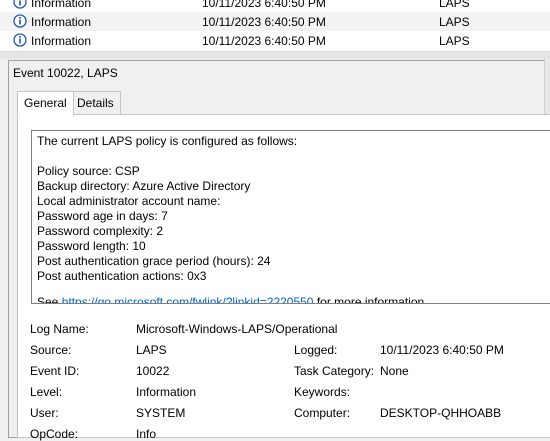  Describe the element at coordinates (102, 216) in the screenshot. I see `message-line: Password age in days: 7` at that location.